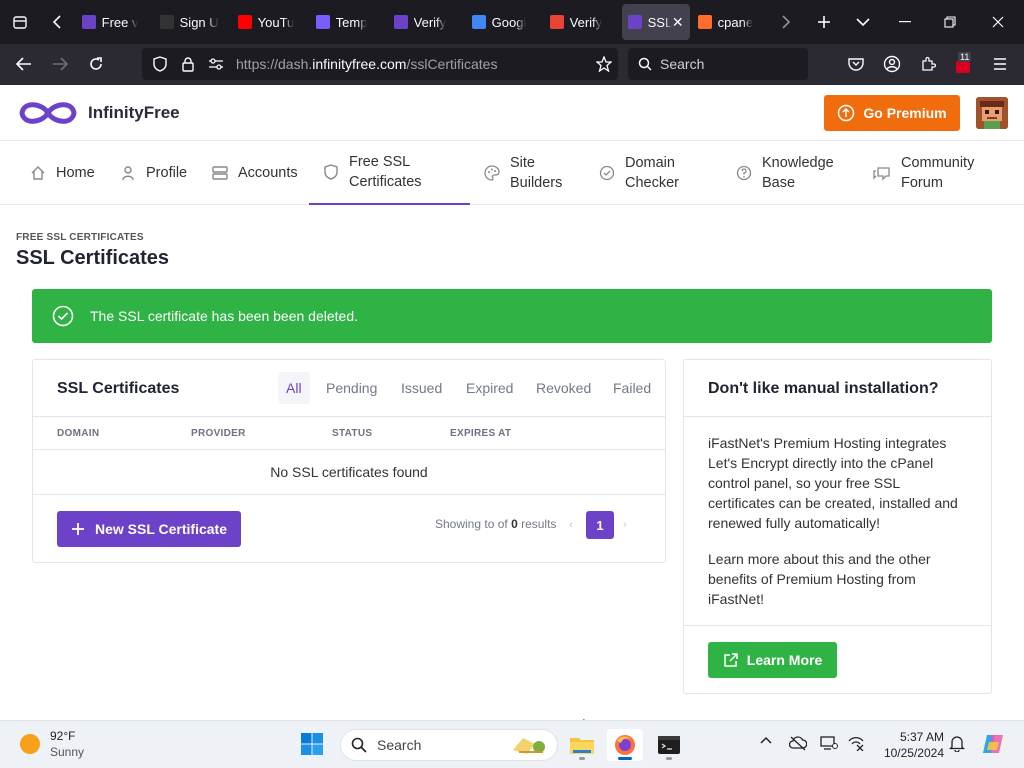 The width and height of the screenshot is (1024, 768). I want to click on messages-icon, so click(882, 173).